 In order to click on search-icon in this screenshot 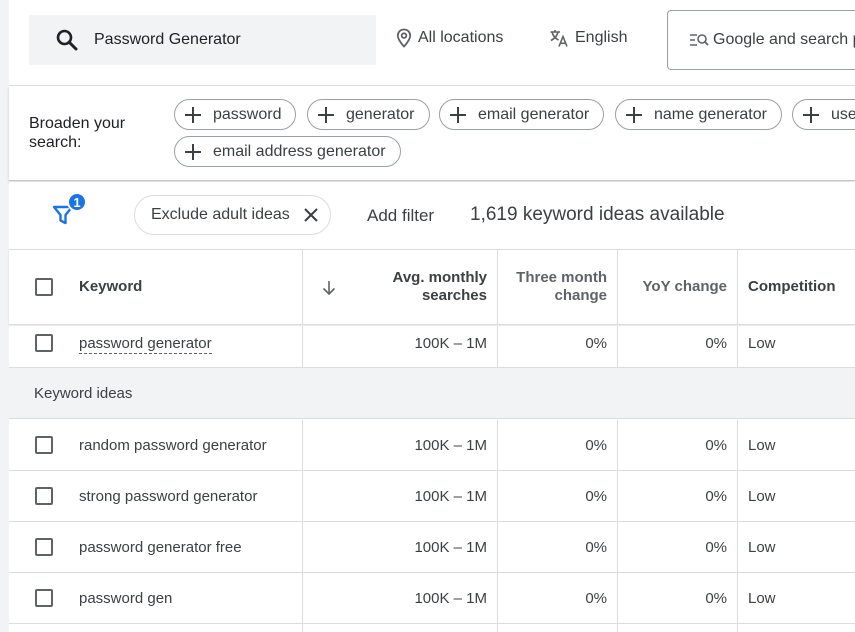, I will do `click(67, 40)`.